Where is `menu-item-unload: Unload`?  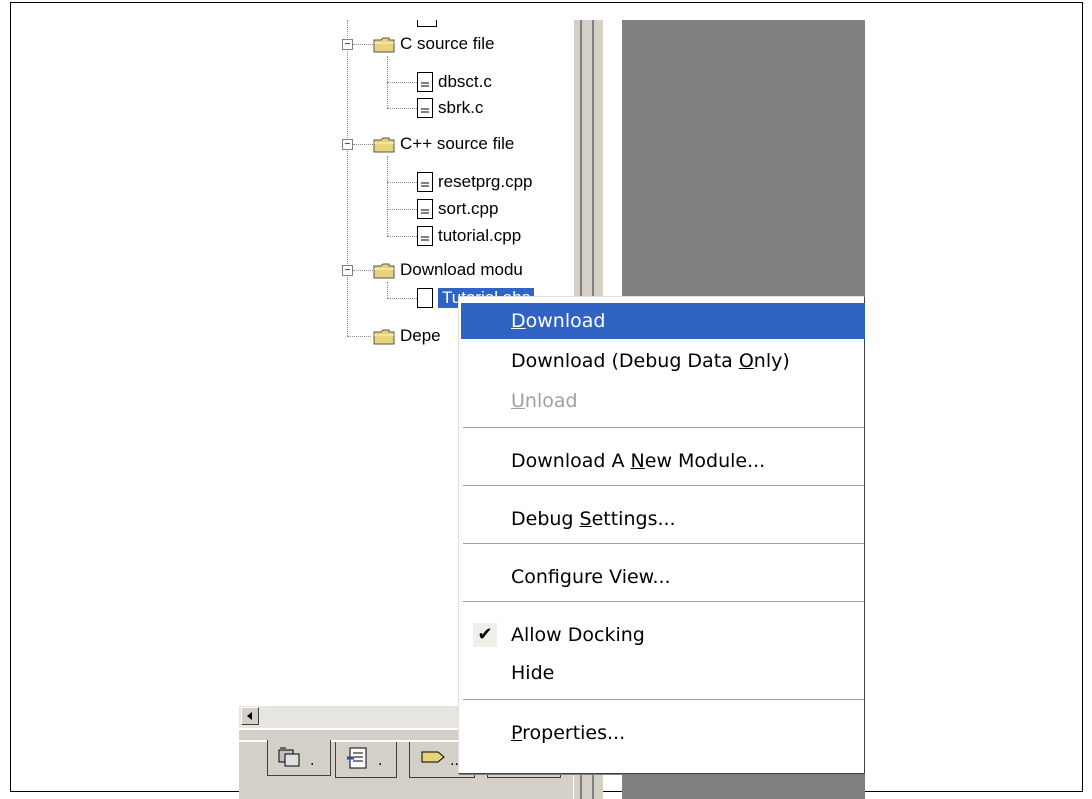
menu-item-unload: Unload is located at coordinates (544, 401).